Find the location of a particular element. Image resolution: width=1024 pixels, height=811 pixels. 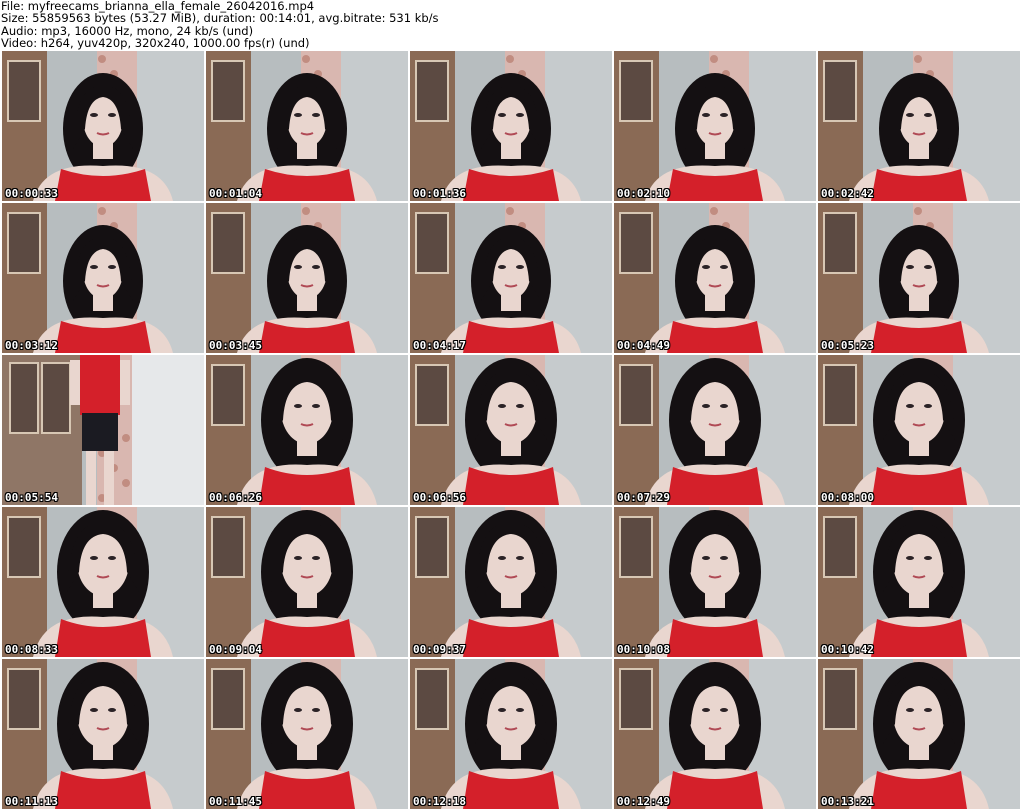

thumbnail-frame: 00:09:04 is located at coordinates (307, 582).